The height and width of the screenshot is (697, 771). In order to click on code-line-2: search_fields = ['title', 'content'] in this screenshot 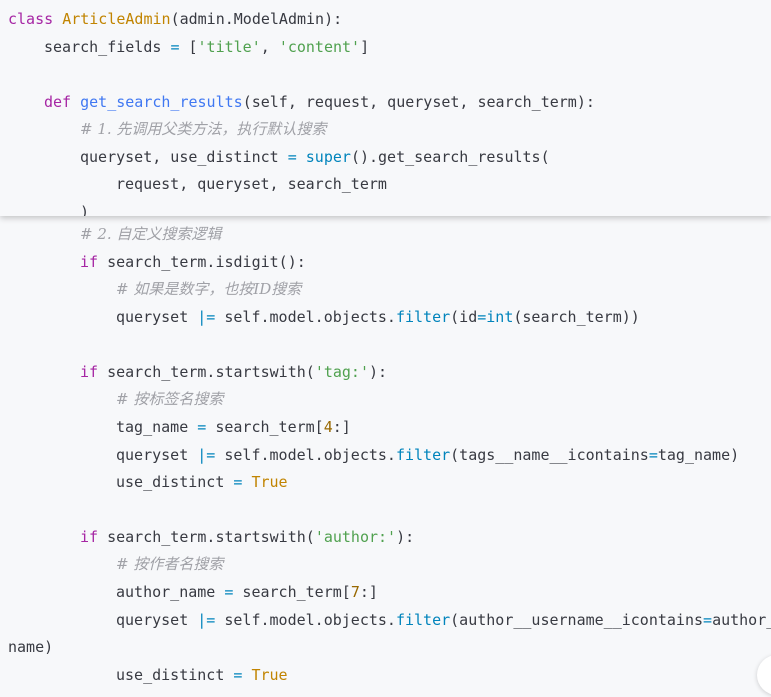, I will do `click(207, 47)`.